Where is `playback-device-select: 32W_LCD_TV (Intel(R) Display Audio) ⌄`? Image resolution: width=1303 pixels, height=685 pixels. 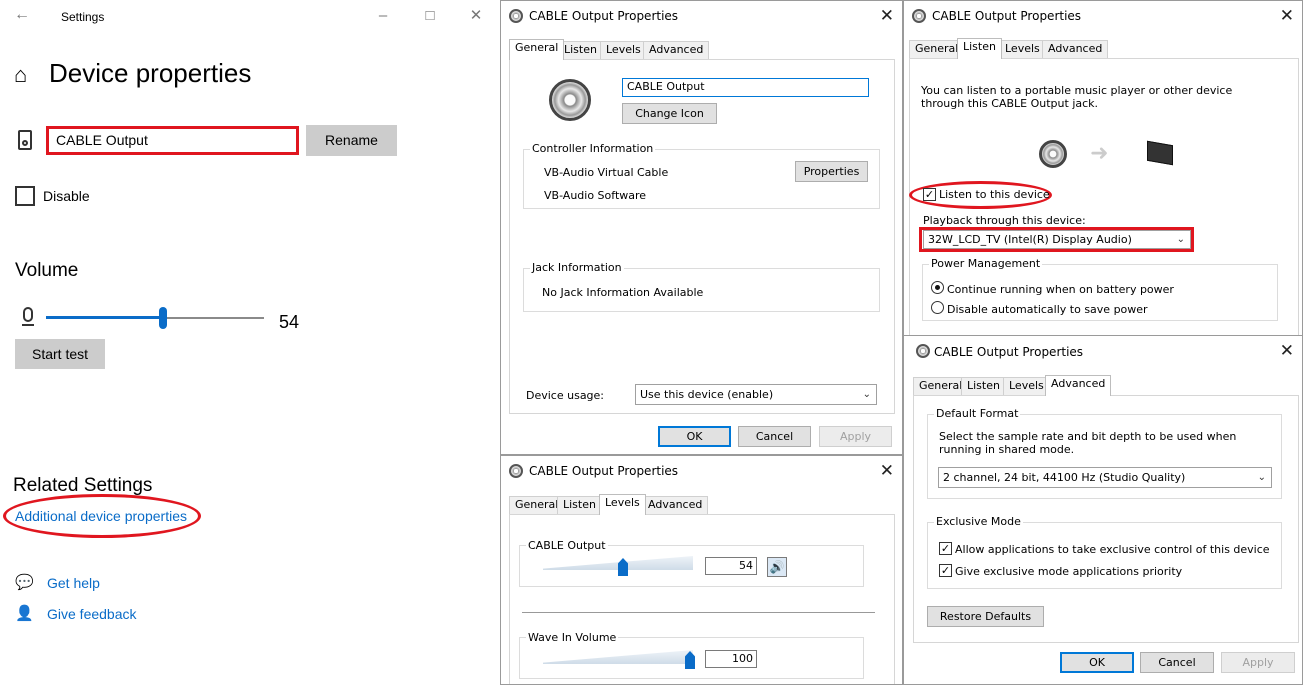
playback-device-select: 32W_LCD_TV (Intel(R) Display Audio) ⌄ is located at coordinates (1057, 239).